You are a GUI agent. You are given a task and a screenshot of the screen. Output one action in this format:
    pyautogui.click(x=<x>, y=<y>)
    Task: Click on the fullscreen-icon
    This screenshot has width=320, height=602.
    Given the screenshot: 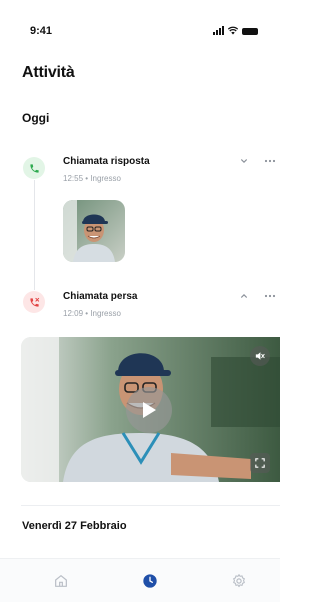 What is the action you would take?
    pyautogui.click(x=260, y=463)
    